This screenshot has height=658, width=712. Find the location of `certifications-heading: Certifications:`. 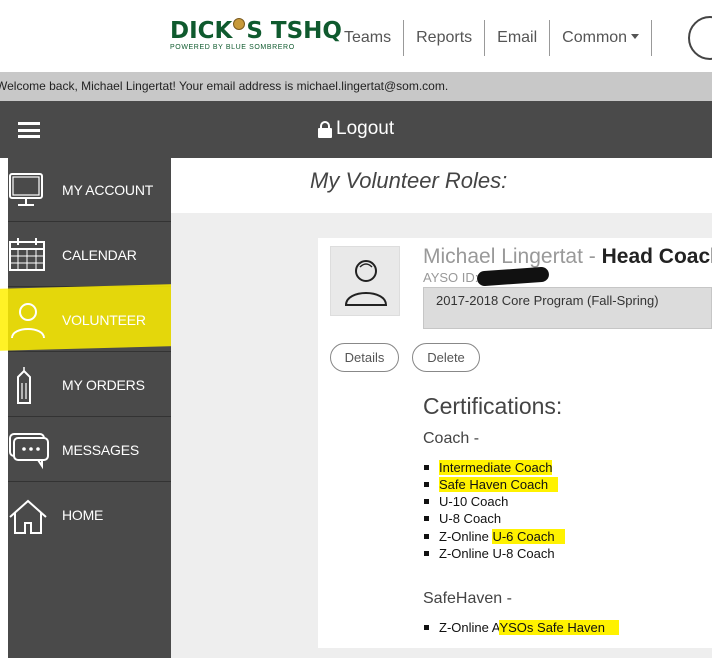

certifications-heading: Certifications: is located at coordinates (493, 406).